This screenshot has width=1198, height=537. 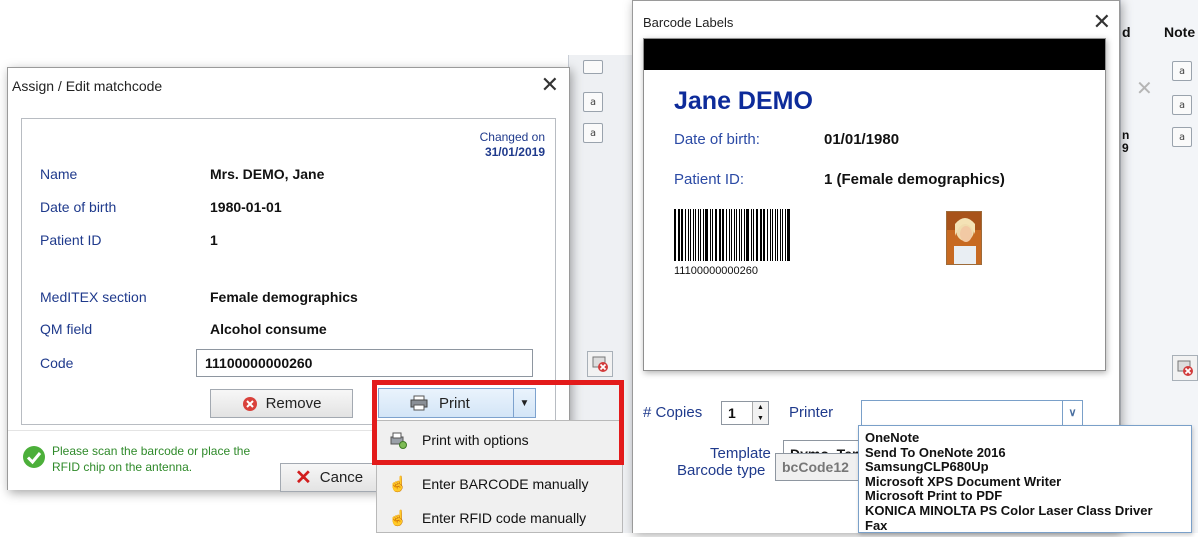 What do you see at coordinates (267, 174) in the screenshot?
I see `name-value: Mrs. DEMO, Jane` at bounding box center [267, 174].